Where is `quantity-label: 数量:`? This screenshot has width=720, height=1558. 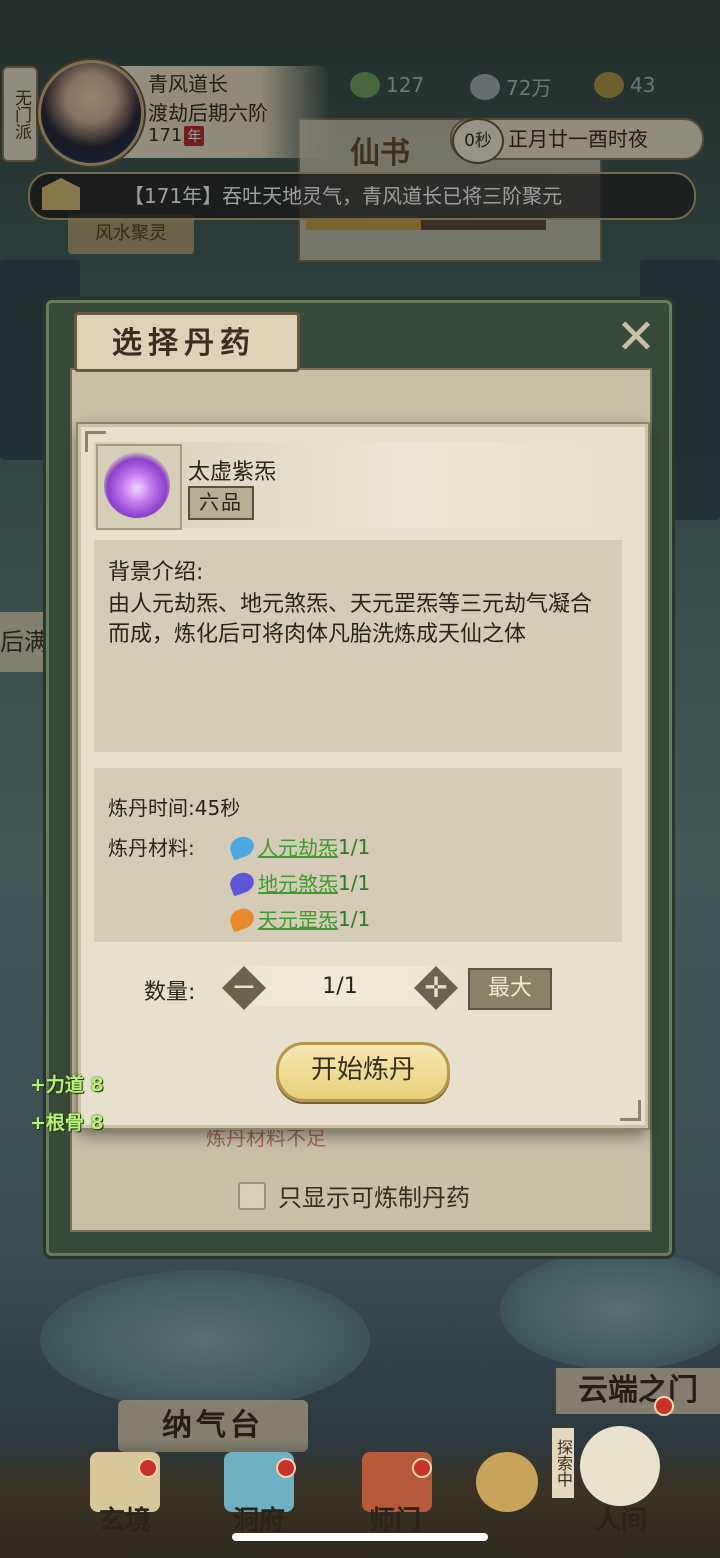 quantity-label: 数量: is located at coordinates (170, 992).